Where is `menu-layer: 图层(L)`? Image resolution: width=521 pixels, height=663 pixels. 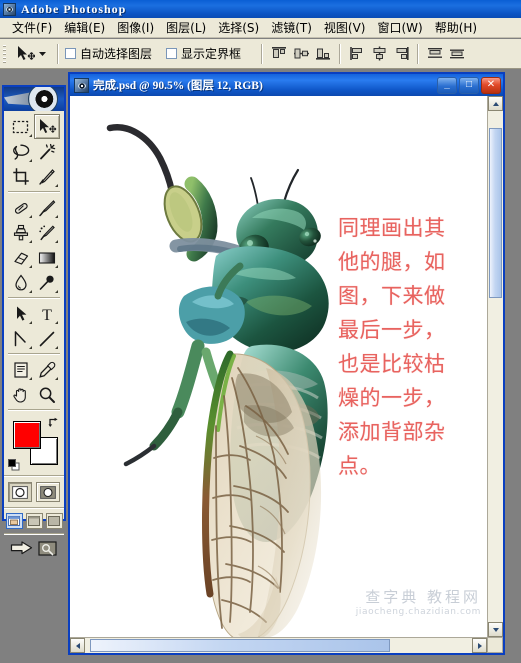 menu-layer: 图层(L) is located at coordinates (186, 27).